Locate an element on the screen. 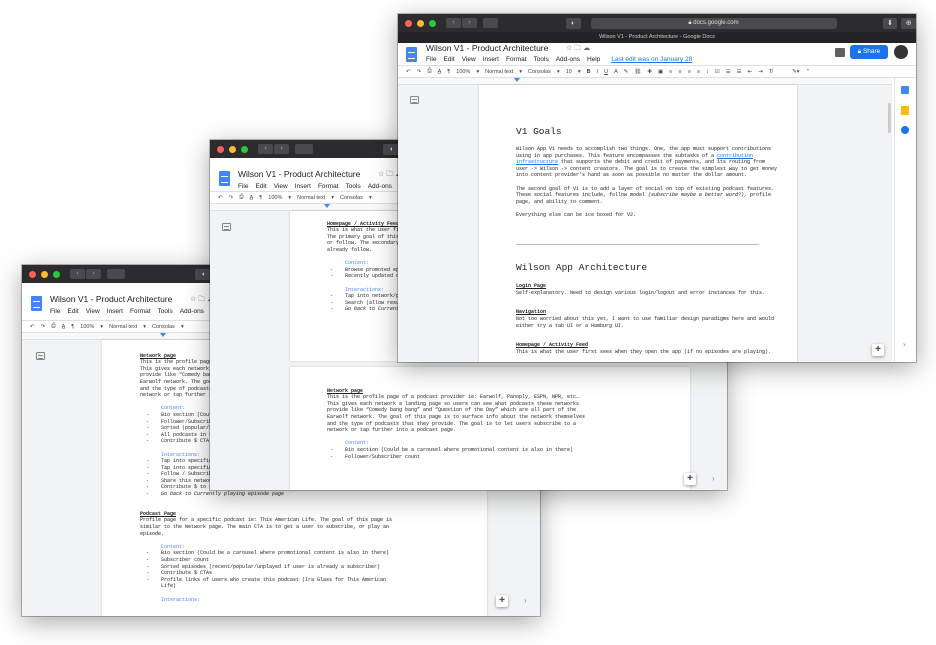 This screenshot has width=936, height=645. checklist-icon: ☑ is located at coordinates (717, 72).